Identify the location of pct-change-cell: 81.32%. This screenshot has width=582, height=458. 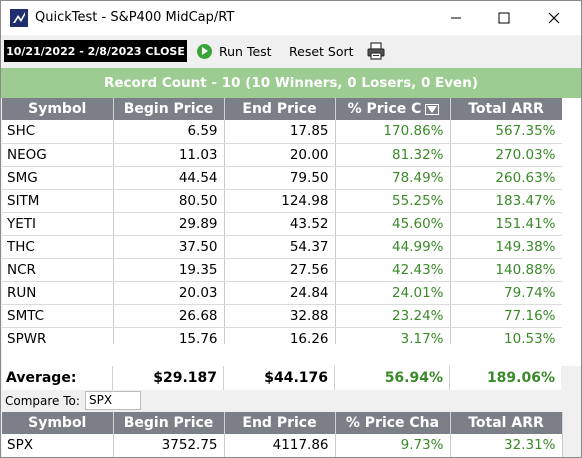
(393, 155).